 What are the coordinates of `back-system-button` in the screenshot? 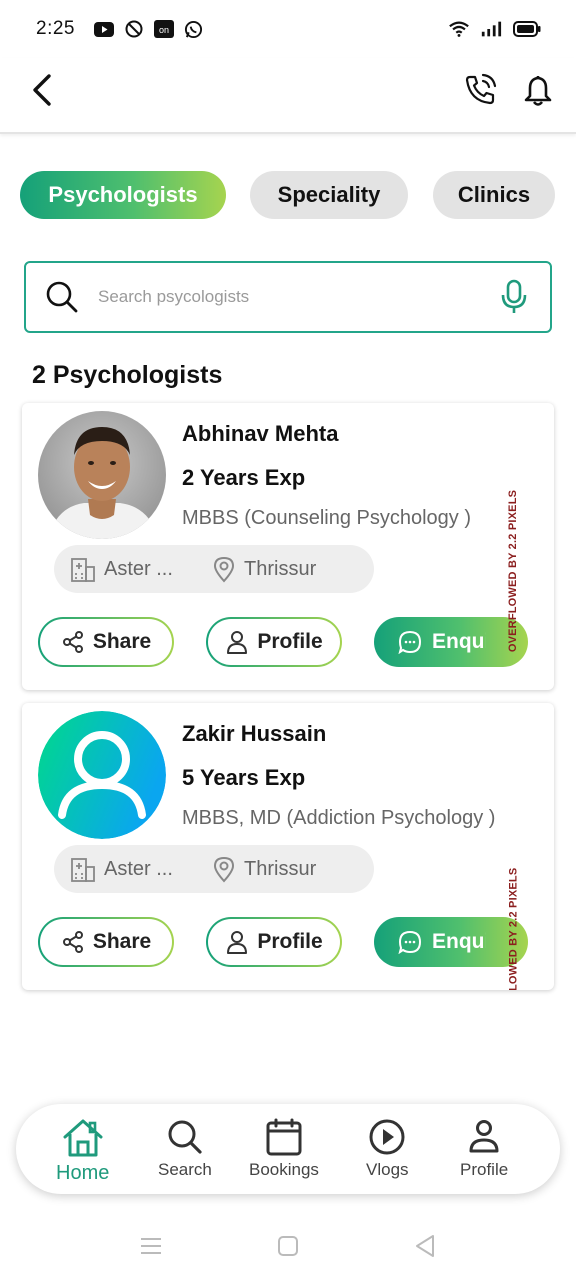 It's located at (425, 1246).